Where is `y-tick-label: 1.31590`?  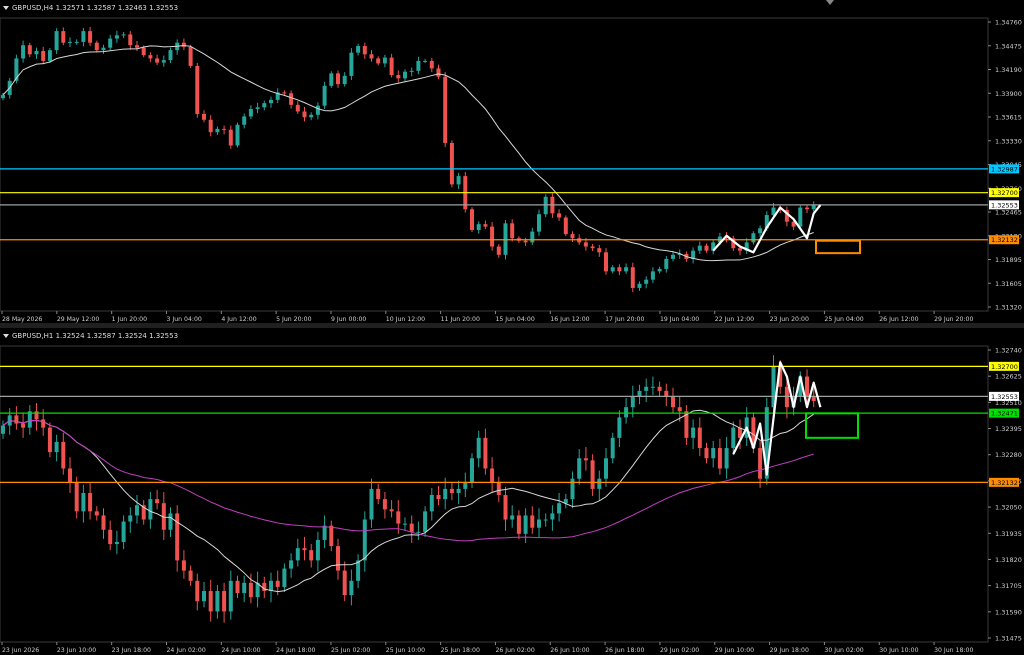 y-tick-label: 1.31590 is located at coordinates (1008, 612).